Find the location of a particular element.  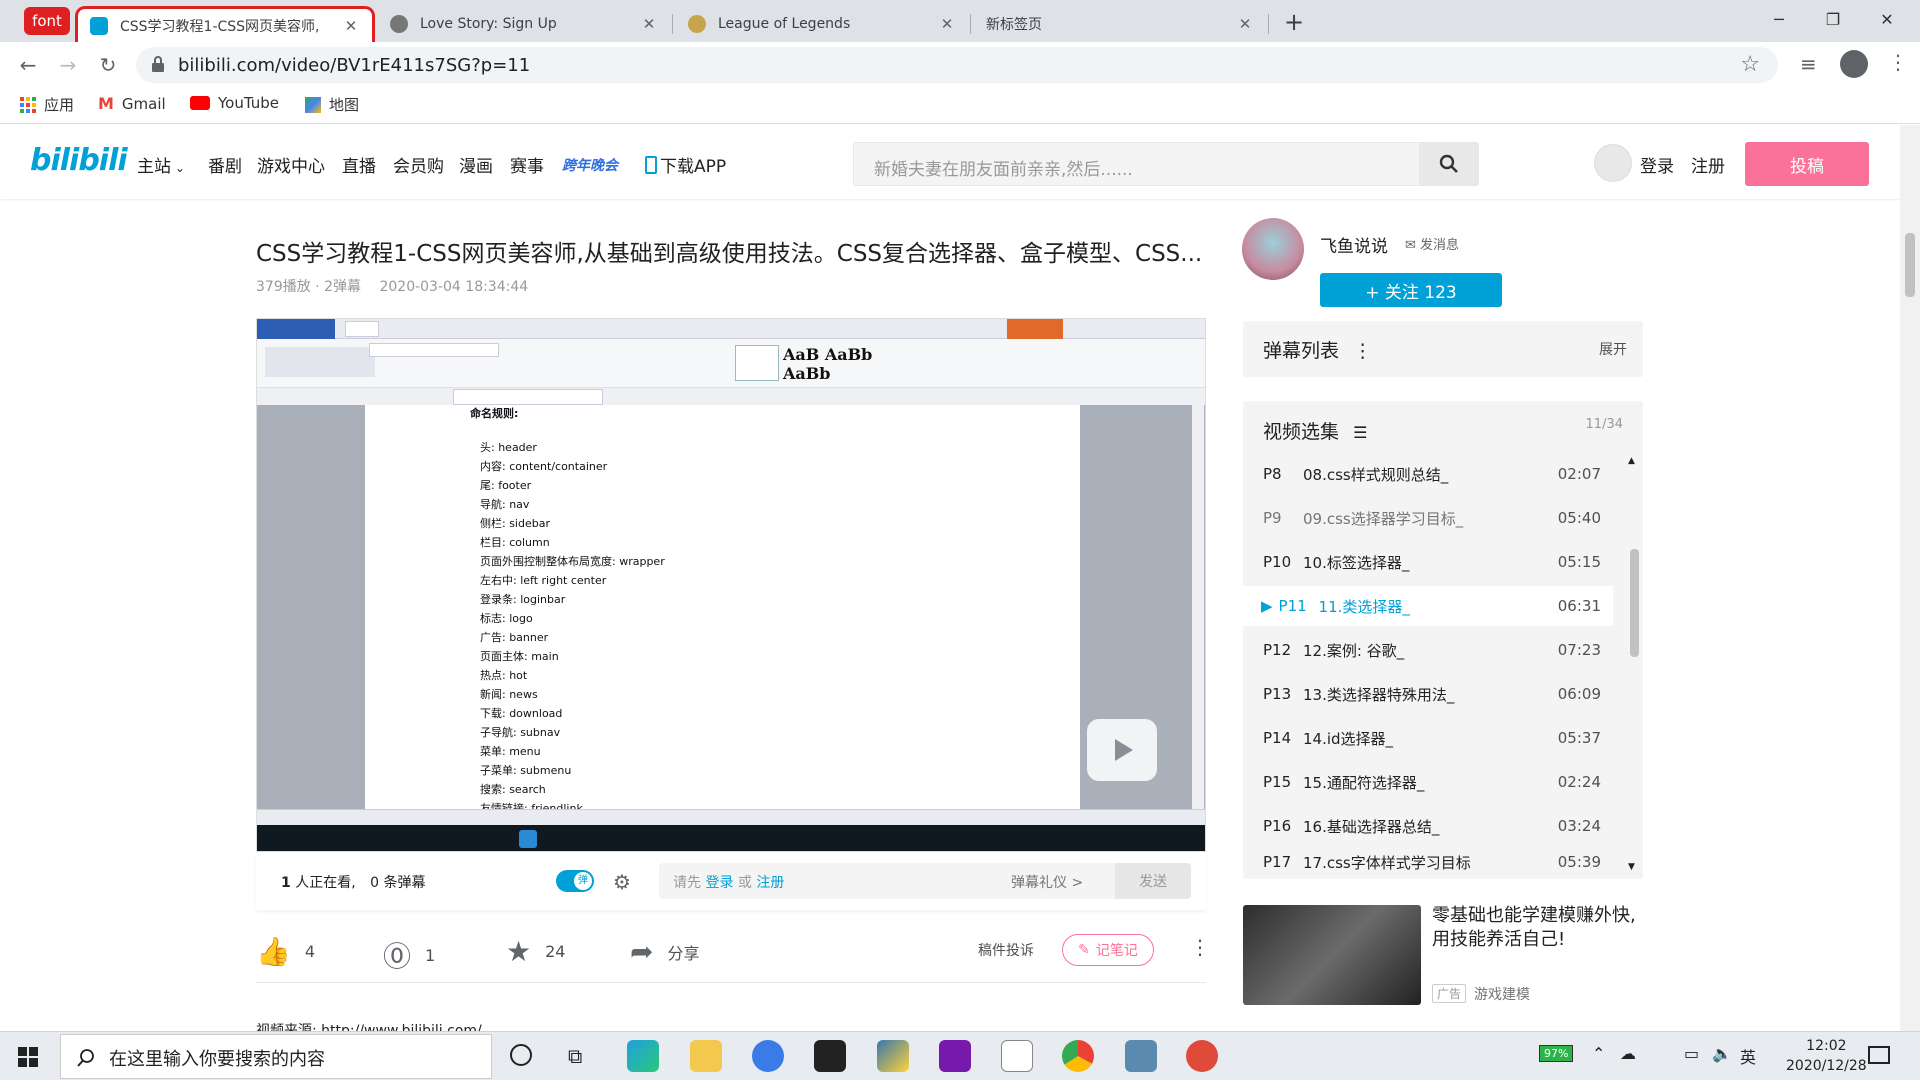

list-icon: ☰ is located at coordinates (1360, 432).